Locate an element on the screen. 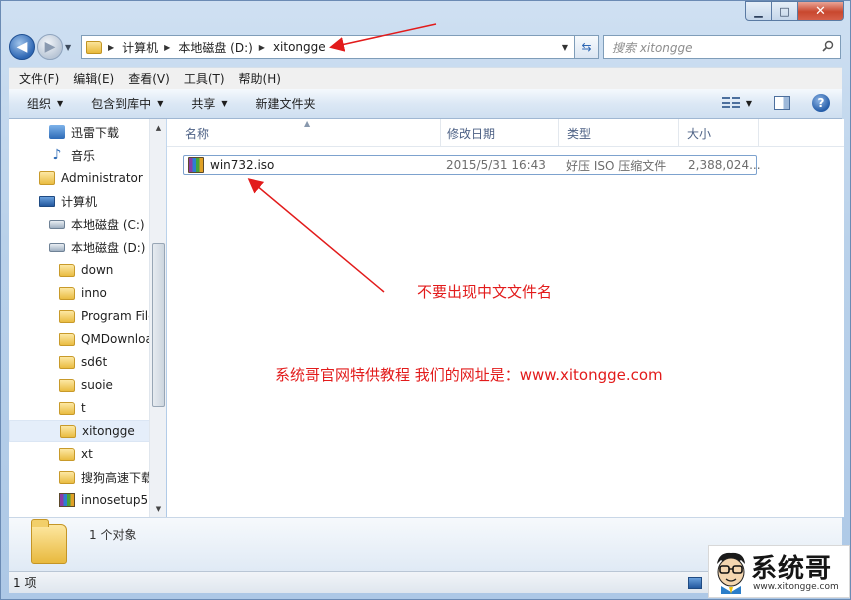 The width and height of the screenshot is (851, 600). menu-view: 查看(V) is located at coordinates (149, 78).